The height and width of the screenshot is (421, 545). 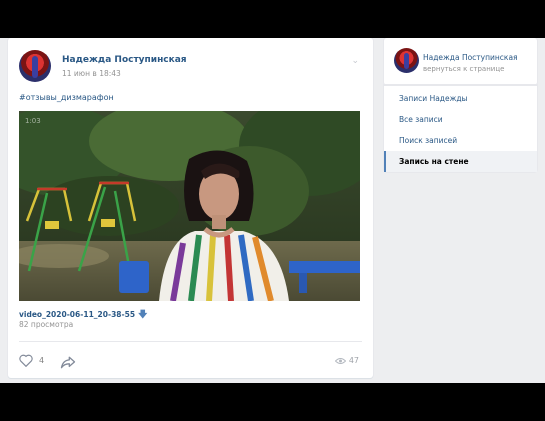 I want to click on menu-item-wall-post: Запись на стене, so click(x=460, y=161).